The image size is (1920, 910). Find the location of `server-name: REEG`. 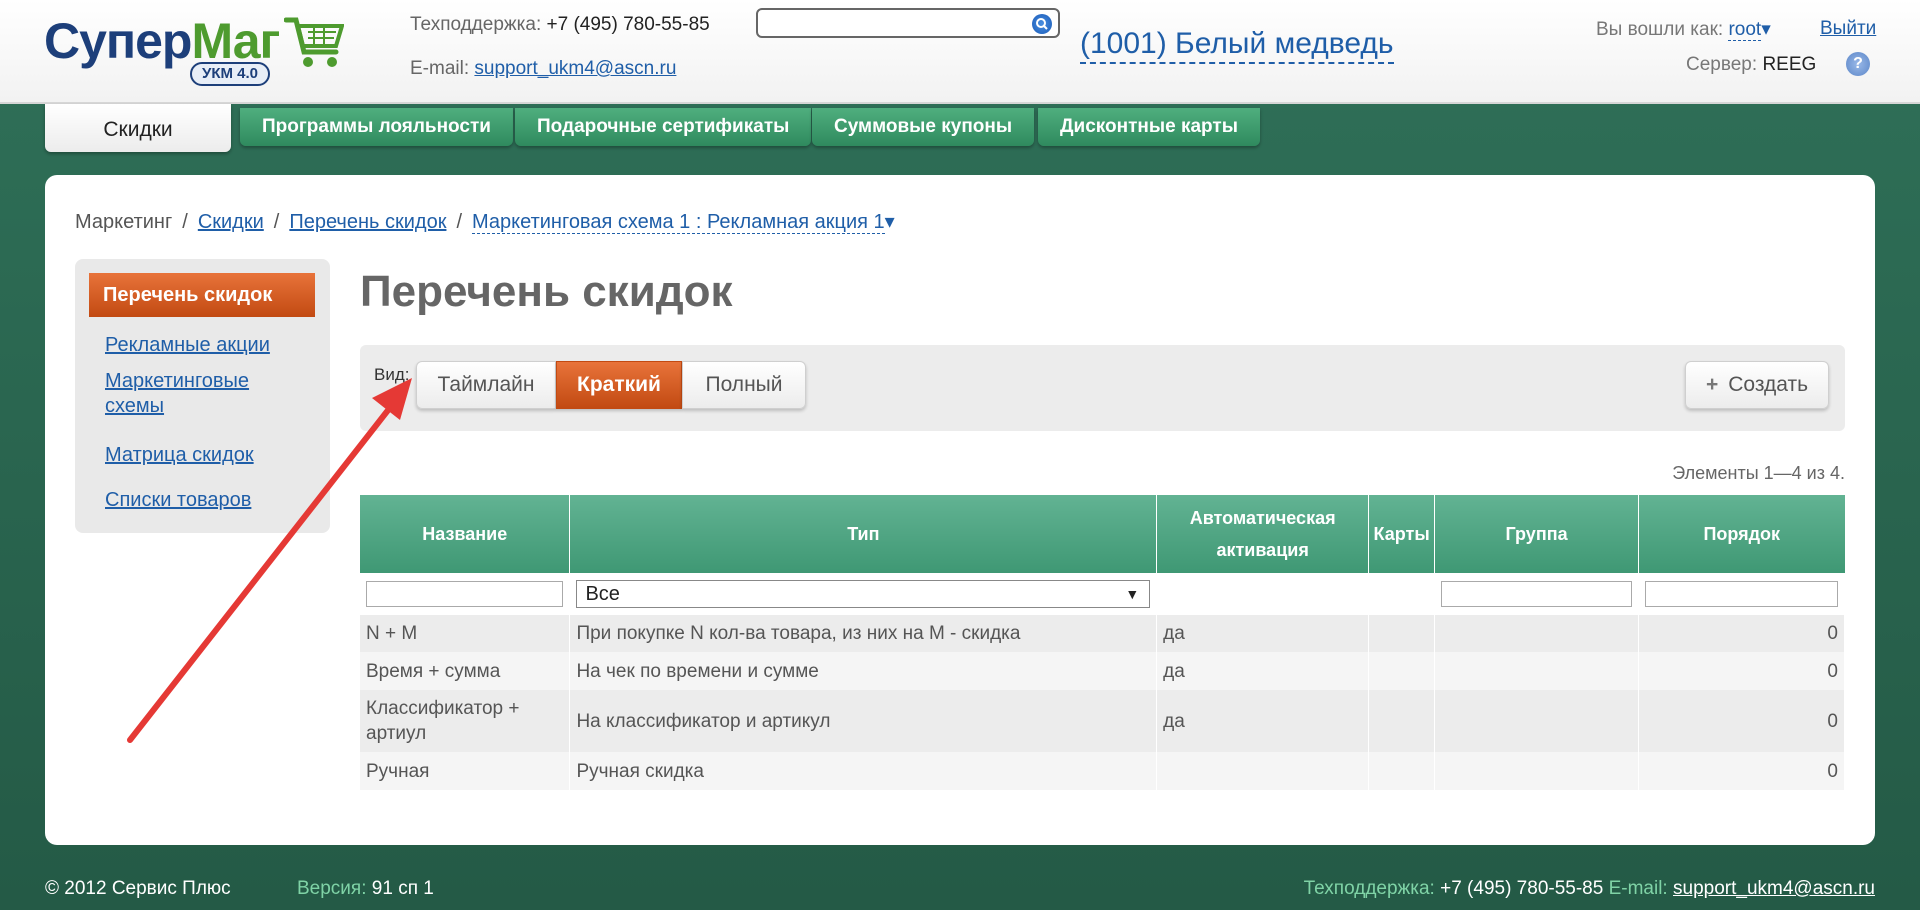

server-name: REEG is located at coordinates (1789, 64).